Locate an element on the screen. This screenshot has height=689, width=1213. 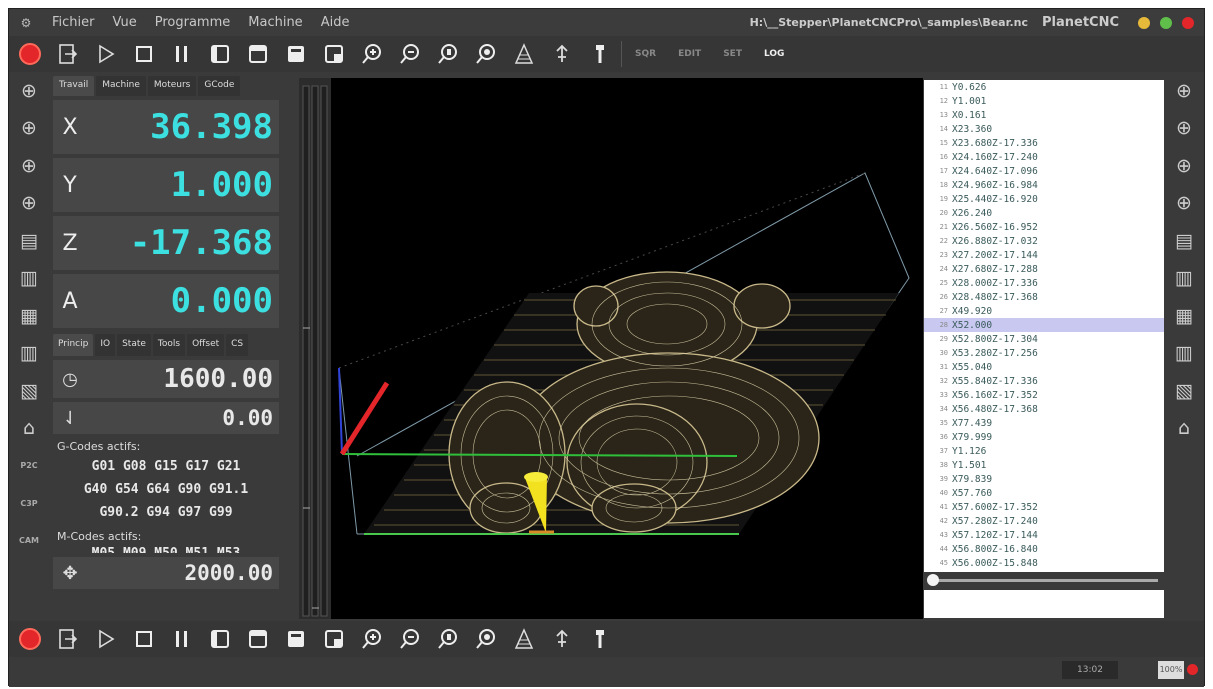
tab-state: State is located at coordinates (134, 345).